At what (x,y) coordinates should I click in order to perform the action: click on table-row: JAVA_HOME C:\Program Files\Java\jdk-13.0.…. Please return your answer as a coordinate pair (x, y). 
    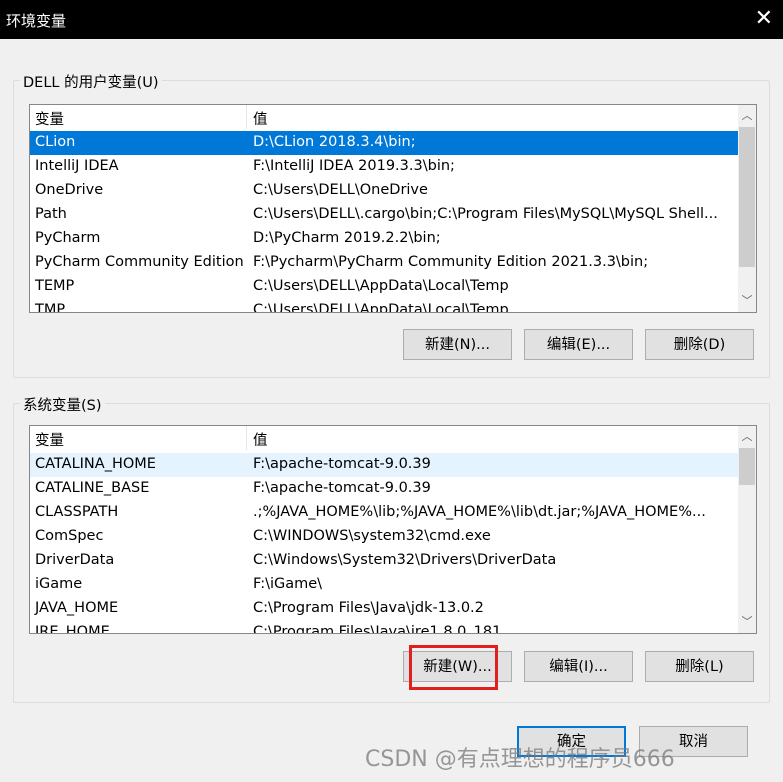
    Looking at the image, I should click on (393, 609).